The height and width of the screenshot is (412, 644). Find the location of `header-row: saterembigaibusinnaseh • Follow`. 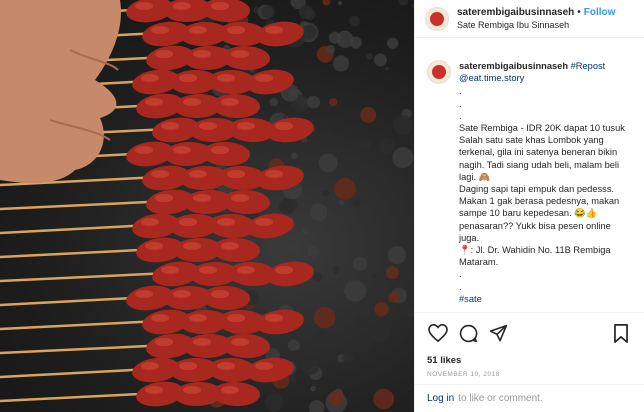

header-row: saterembigaibusinnaseh • Follow is located at coordinates (536, 13).